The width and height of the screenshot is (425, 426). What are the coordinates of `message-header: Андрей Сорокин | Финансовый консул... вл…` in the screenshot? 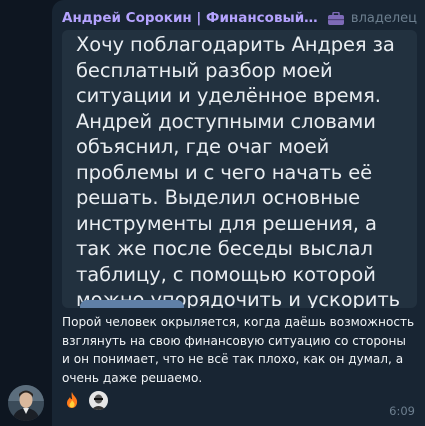 It's located at (239, 18).